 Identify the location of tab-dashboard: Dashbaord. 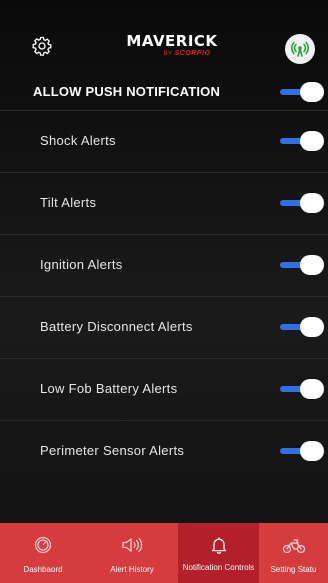
(43, 553).